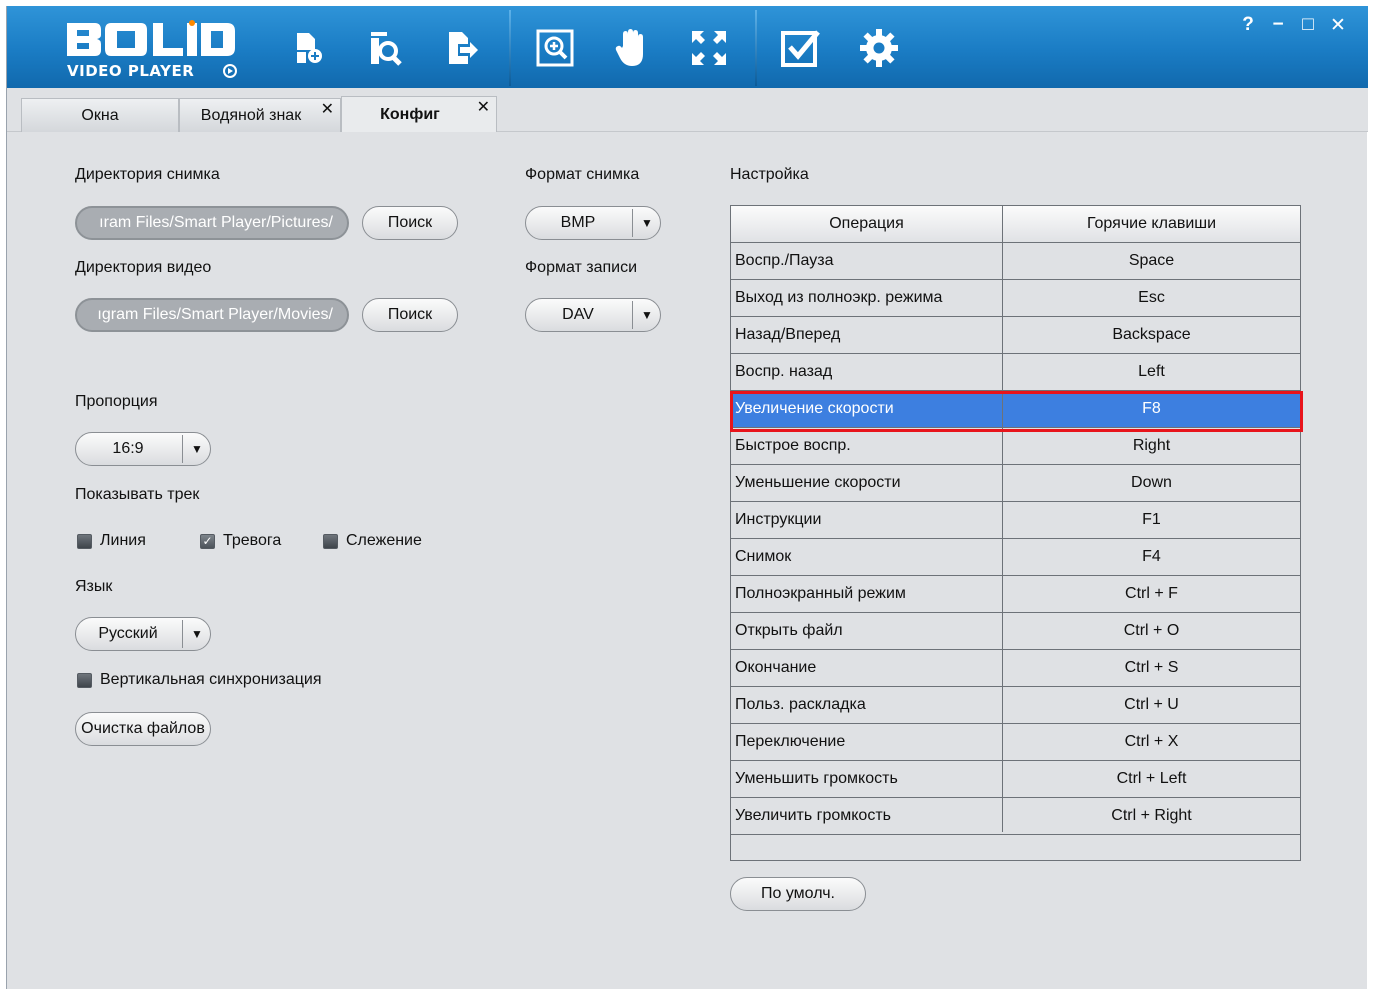  Describe the element at coordinates (578, 314) in the screenshot. I see `record-format-value: DAV` at that location.